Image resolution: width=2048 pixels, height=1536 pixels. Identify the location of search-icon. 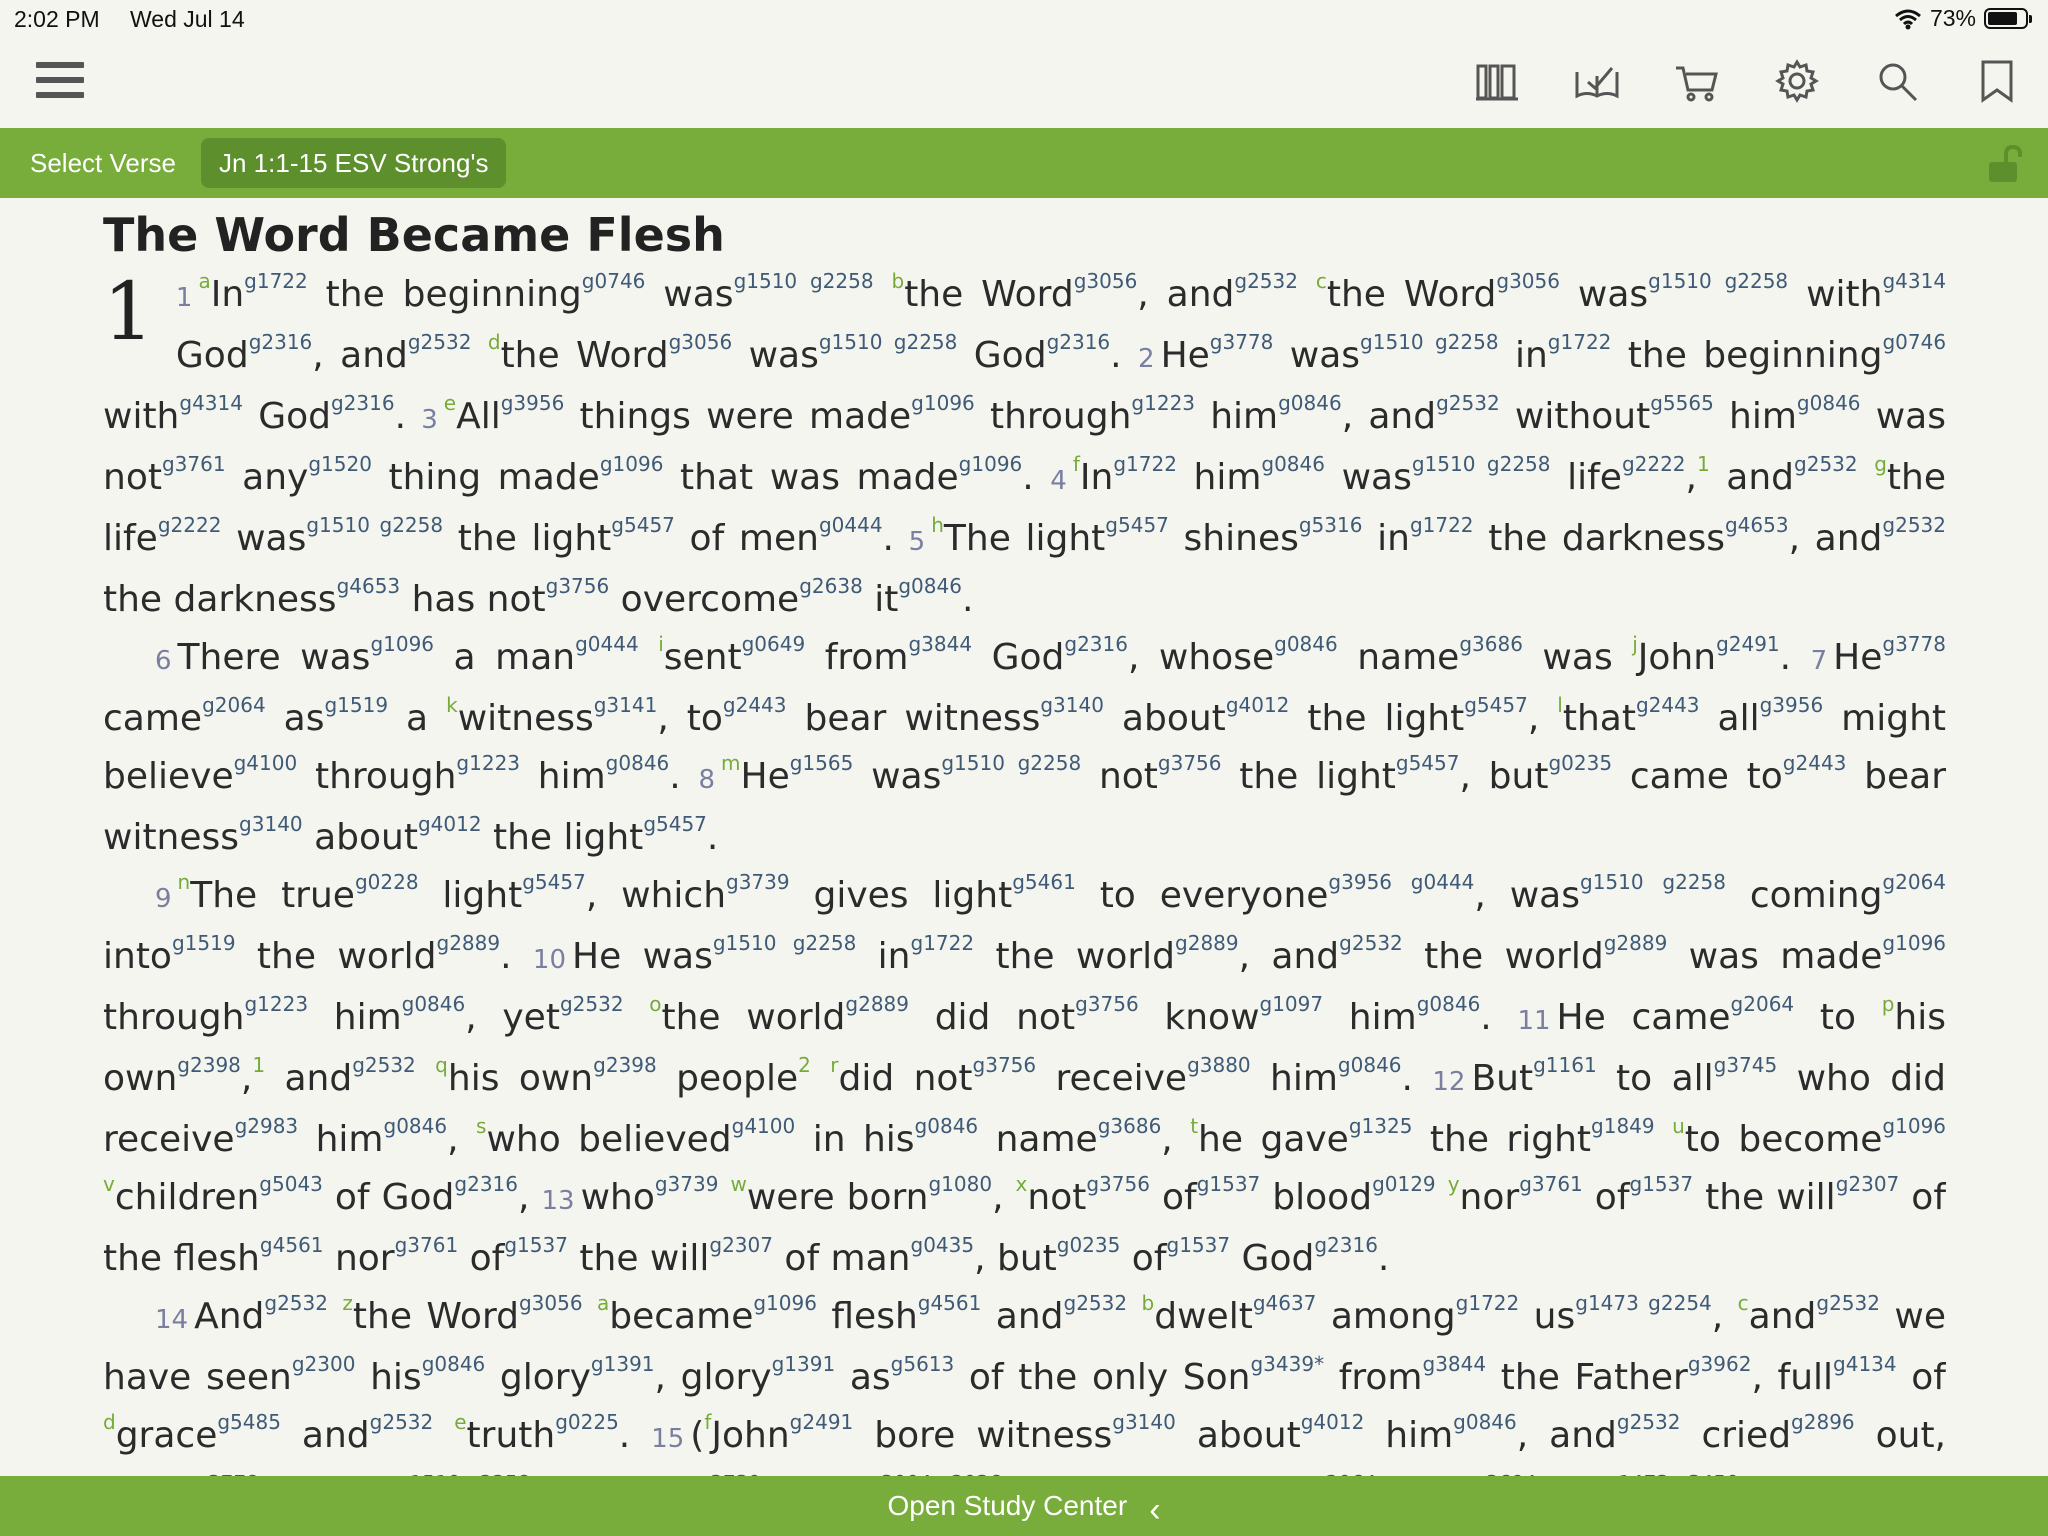
(1897, 81).